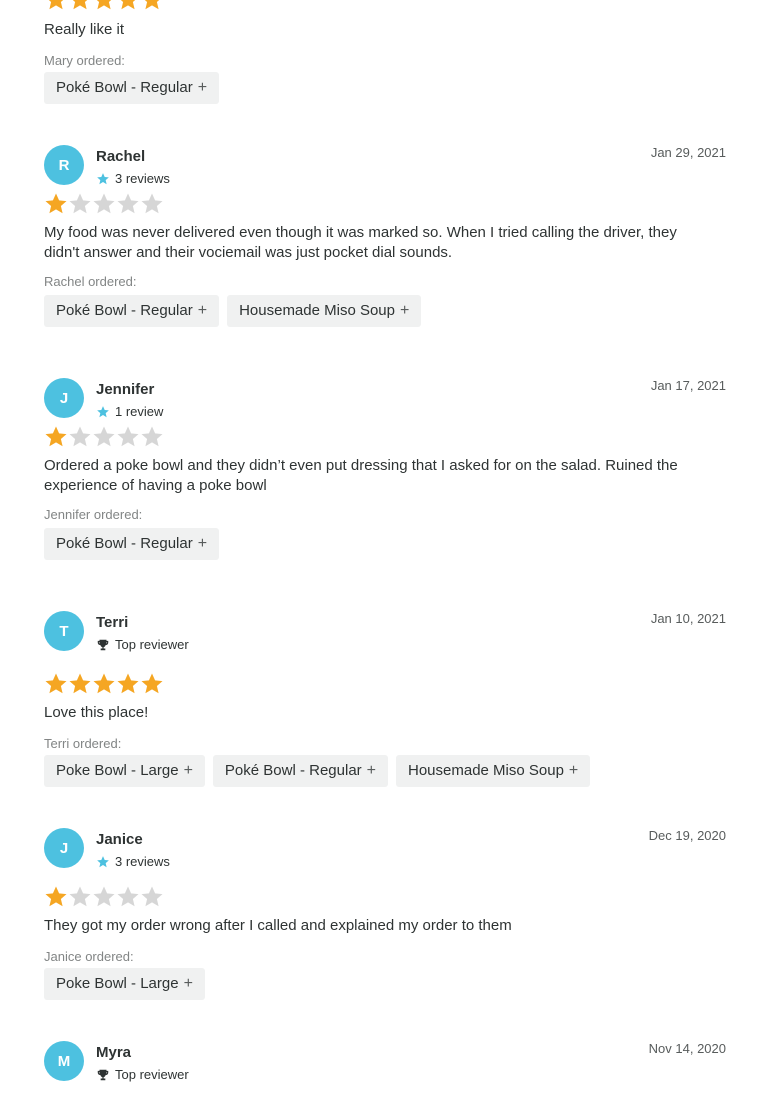 The image size is (770, 1098). Describe the element at coordinates (64, 165) in the screenshot. I see `avatar: R` at that location.